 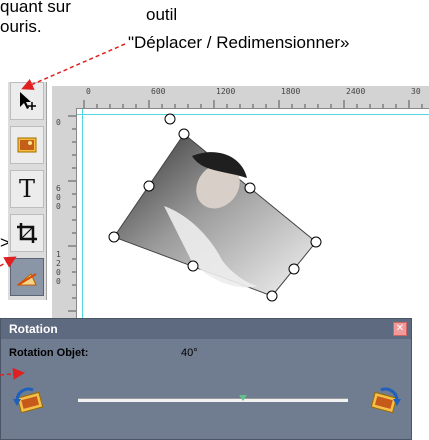 What do you see at coordinates (239, 42) in the screenshot?
I see `annotation-move-resize: "Déplacer / Redimensionner»` at bounding box center [239, 42].